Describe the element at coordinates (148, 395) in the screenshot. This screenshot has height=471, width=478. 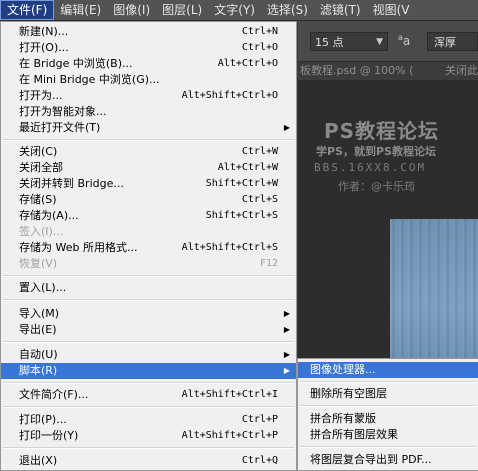
I see `menu-item-file-info: 文件简介(F)... Alt+Shift+Ctrl+I` at that location.